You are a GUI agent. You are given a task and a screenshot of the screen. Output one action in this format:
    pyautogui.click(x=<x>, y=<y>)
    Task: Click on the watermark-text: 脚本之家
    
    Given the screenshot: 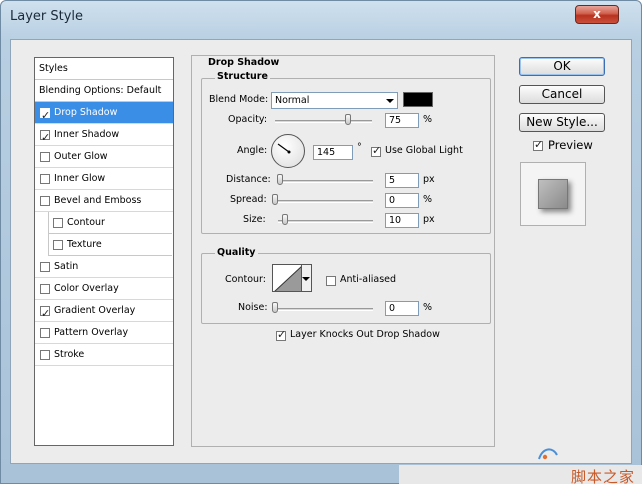 What is the action you would take?
    pyautogui.click(x=602, y=476)
    